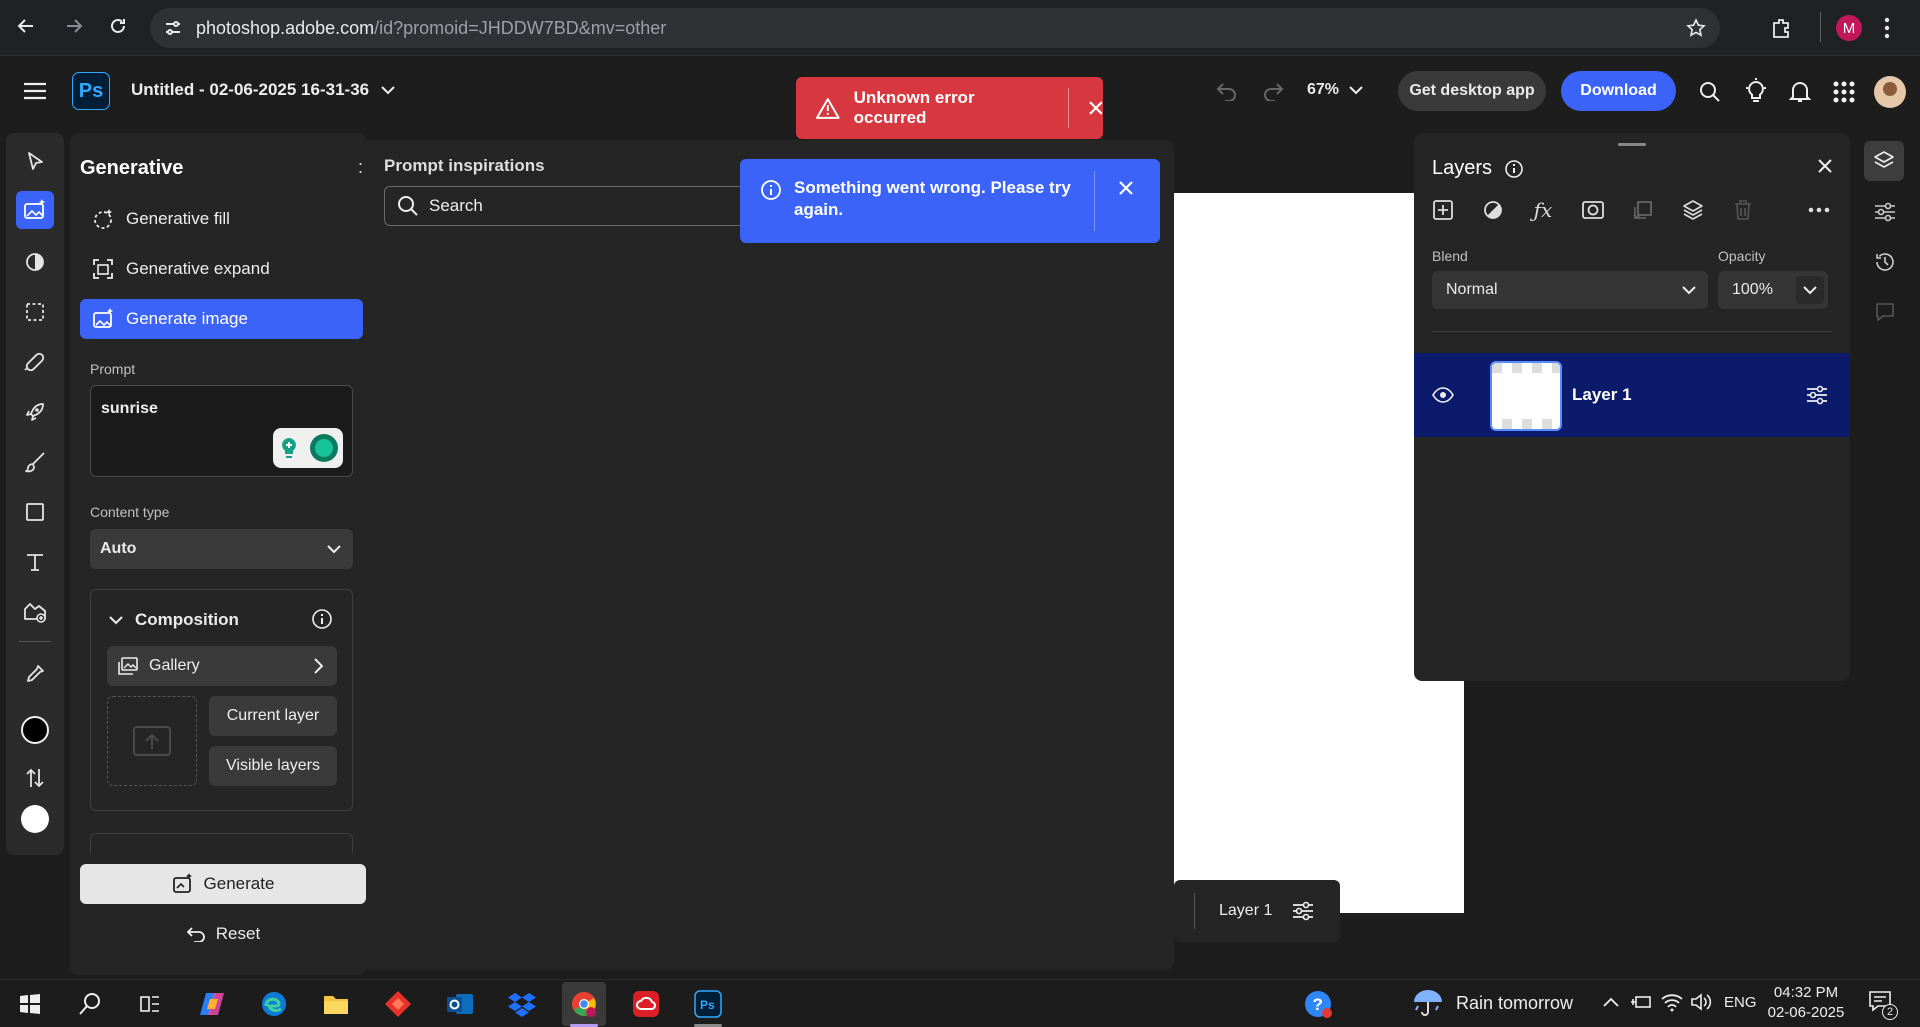 The height and width of the screenshot is (1027, 1920). What do you see at coordinates (222, 666) in the screenshot?
I see `gallery-button: Gallery` at bounding box center [222, 666].